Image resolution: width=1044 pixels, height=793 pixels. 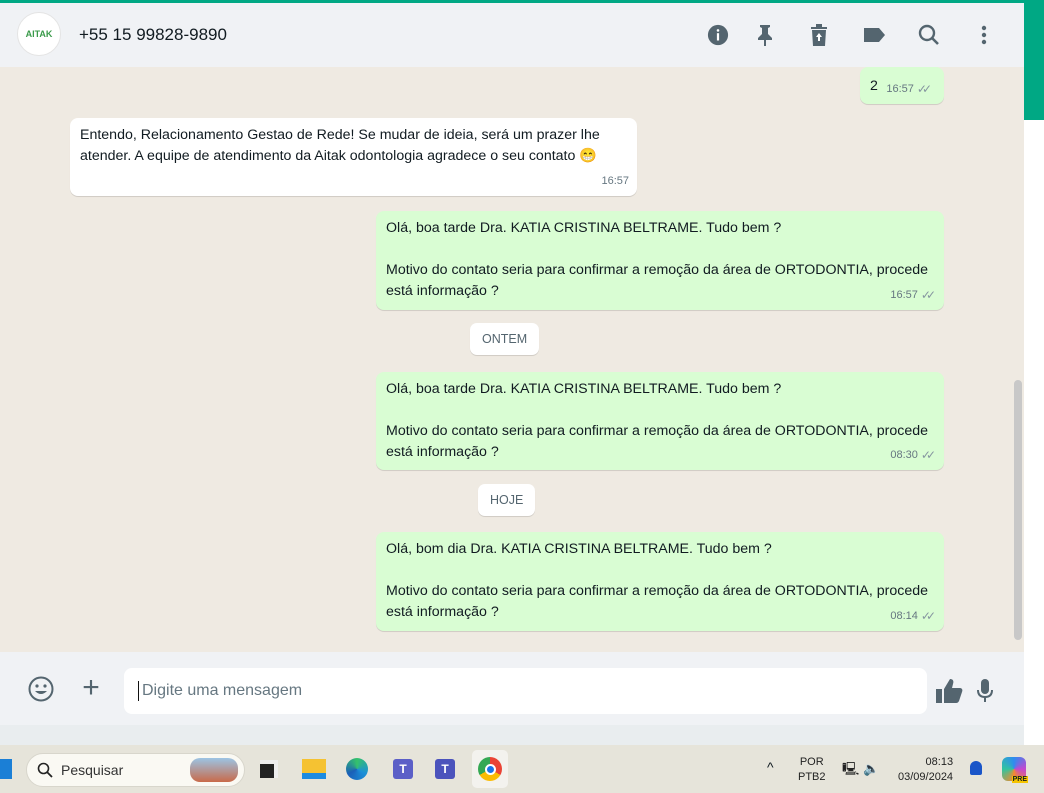 What do you see at coordinates (507, 500) in the screenshot?
I see `date-separator: HOJE` at bounding box center [507, 500].